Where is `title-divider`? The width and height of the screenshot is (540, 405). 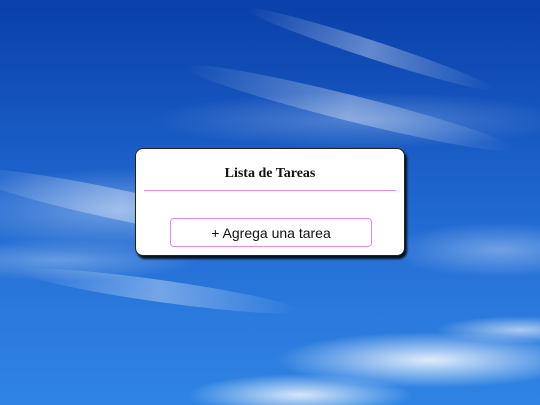
title-divider is located at coordinates (270, 190).